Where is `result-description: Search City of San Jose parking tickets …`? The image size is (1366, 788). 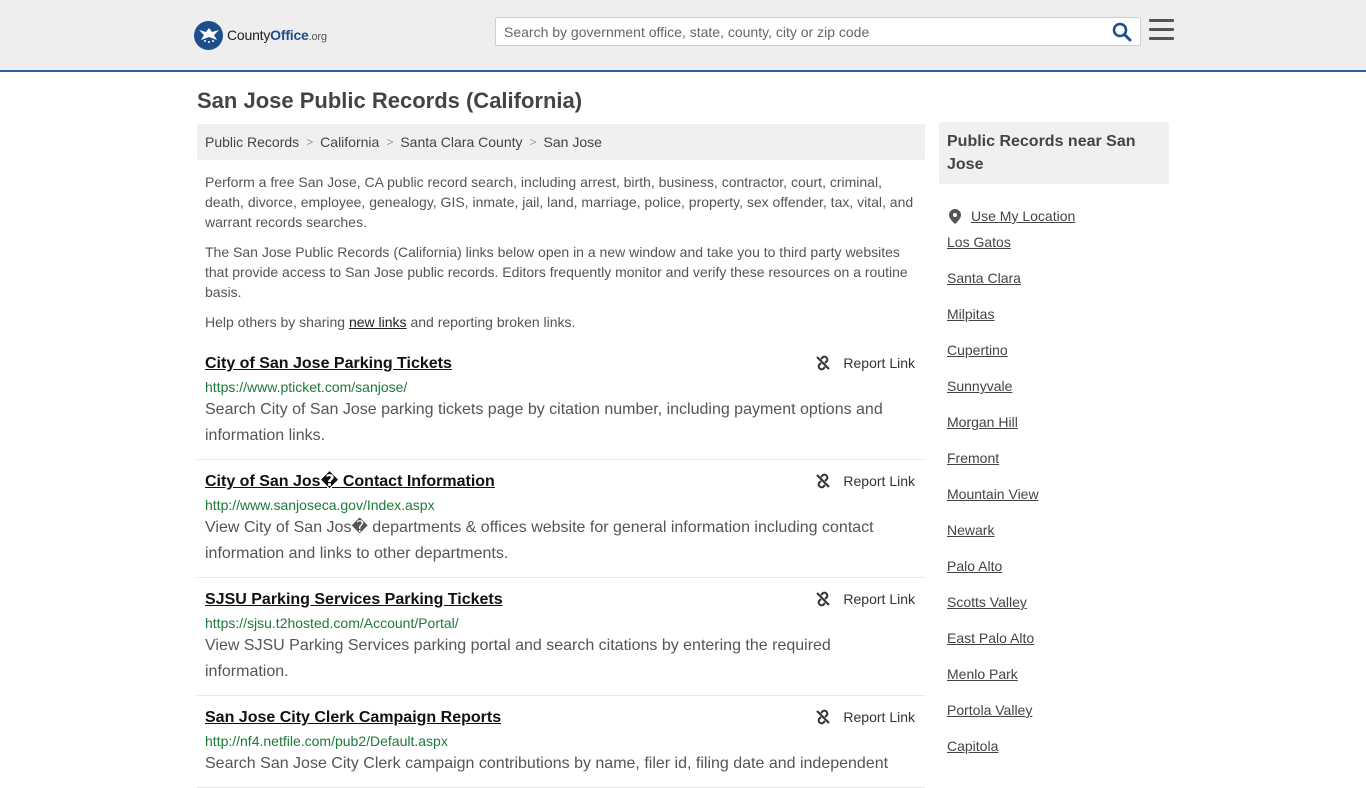 result-description: Search City of San Jose parking tickets … is located at coordinates (544, 422).